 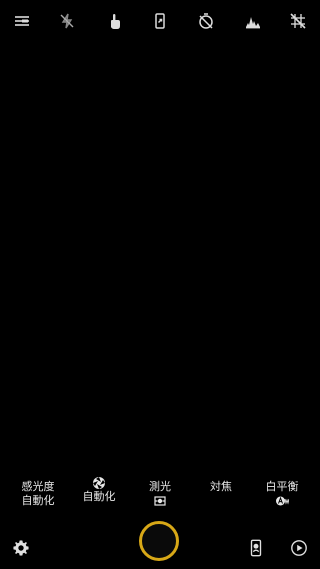 I want to click on flash-off-icon, so click(x=67, y=21).